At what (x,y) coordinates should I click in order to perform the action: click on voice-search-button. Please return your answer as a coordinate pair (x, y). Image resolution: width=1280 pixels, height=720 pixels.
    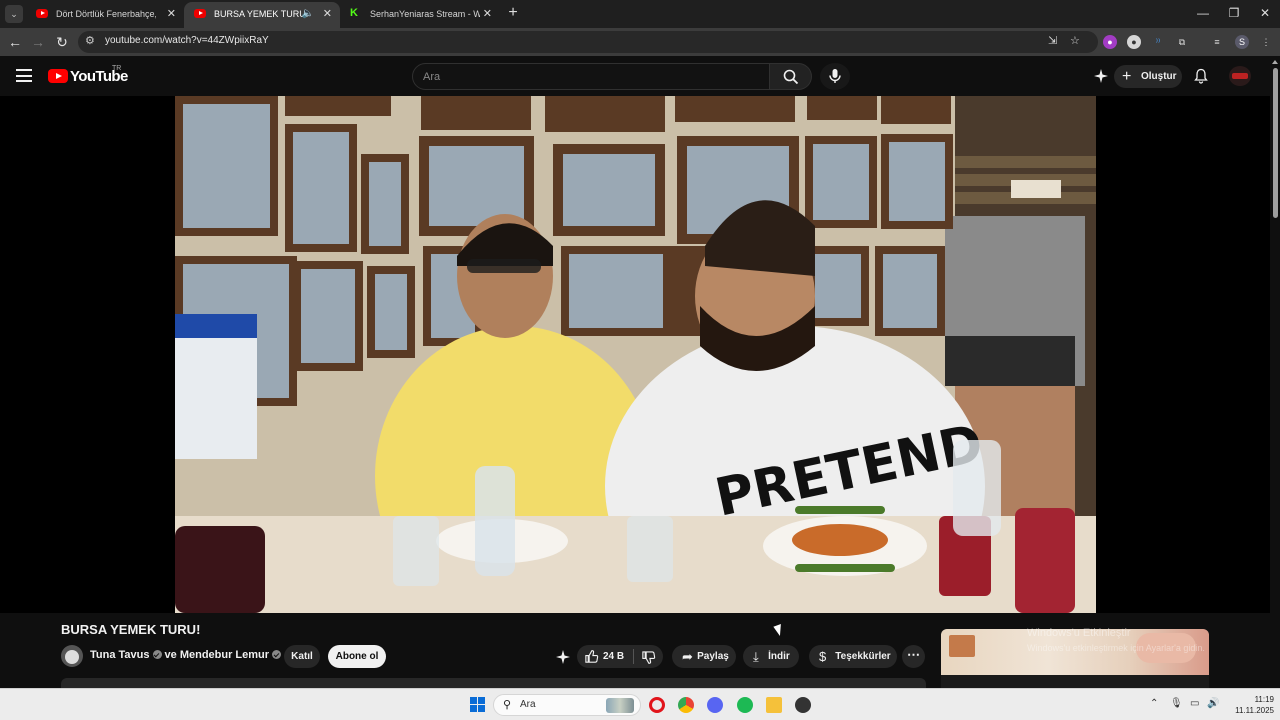
    Looking at the image, I should click on (835, 76).